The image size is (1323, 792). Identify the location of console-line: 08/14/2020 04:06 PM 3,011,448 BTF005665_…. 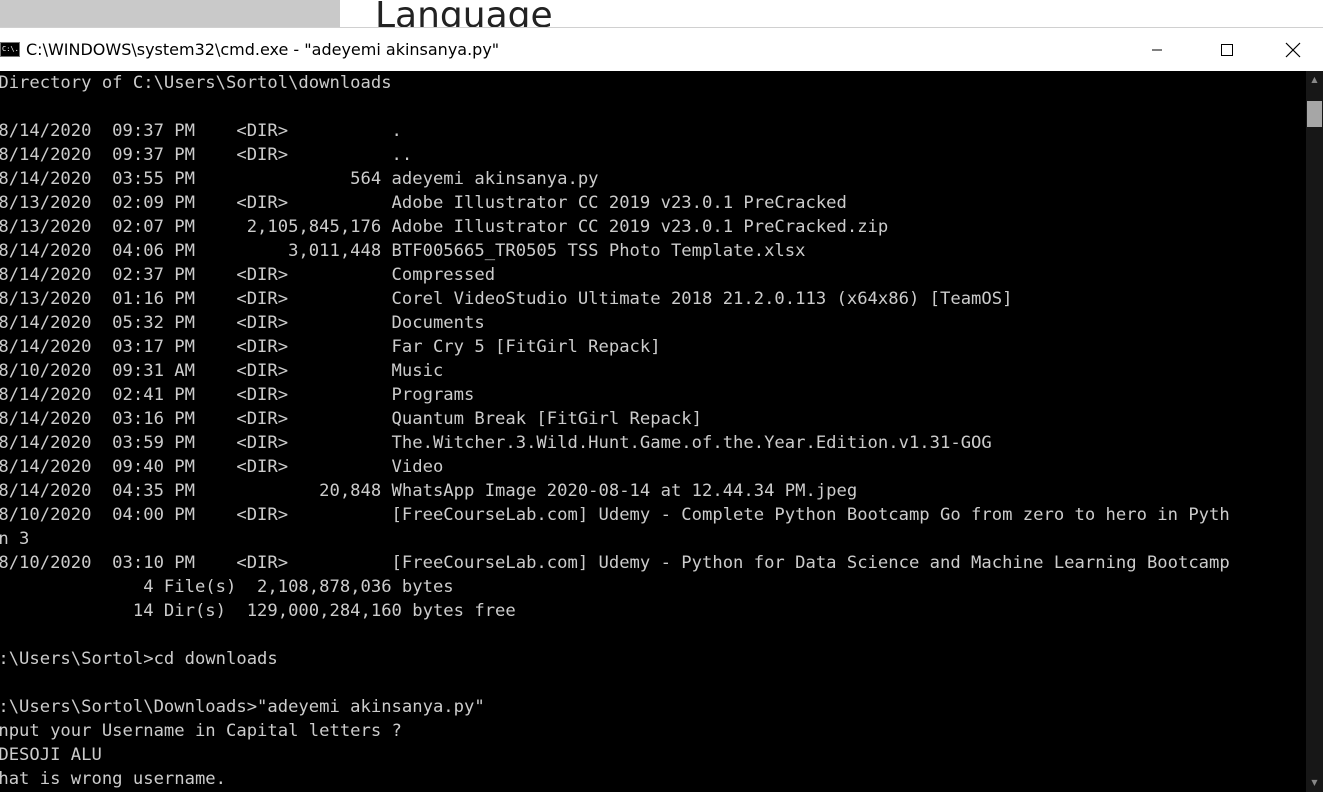
(403, 251).